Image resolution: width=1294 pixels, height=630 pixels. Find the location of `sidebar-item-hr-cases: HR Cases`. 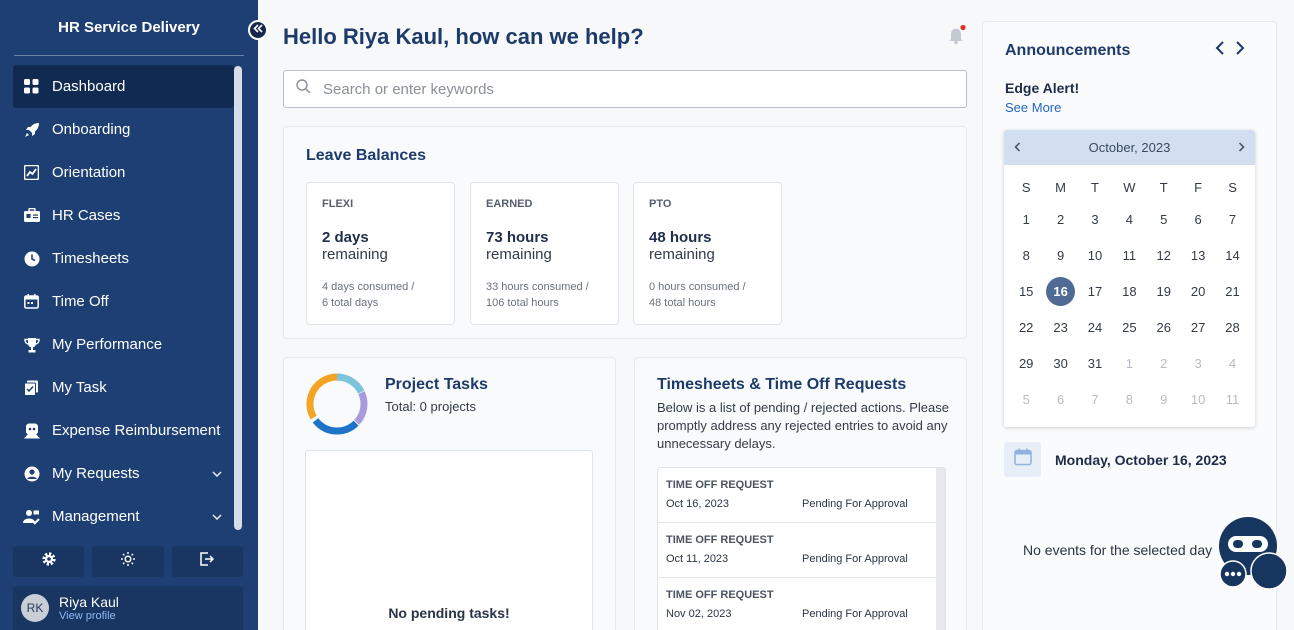

sidebar-item-hr-cases: HR Cases is located at coordinates (123, 215).